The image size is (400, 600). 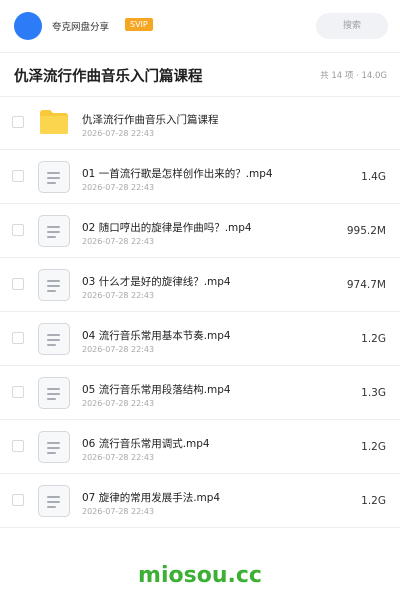 I want to click on watermark: miosou.cc, so click(x=200, y=575).